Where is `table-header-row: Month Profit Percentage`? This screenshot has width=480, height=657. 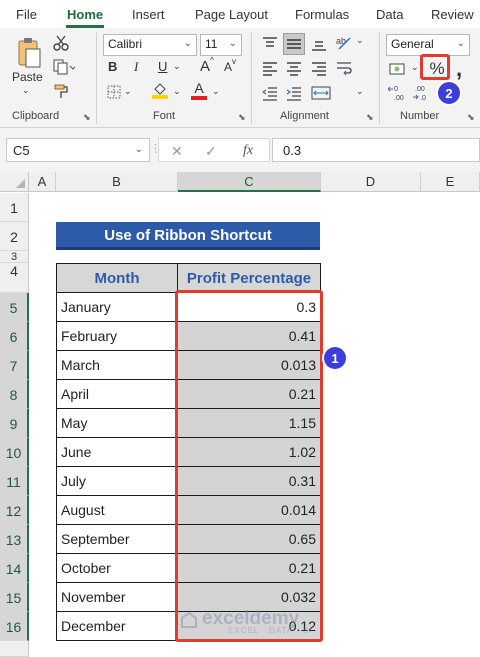 table-header-row: Month Profit Percentage is located at coordinates (188, 278).